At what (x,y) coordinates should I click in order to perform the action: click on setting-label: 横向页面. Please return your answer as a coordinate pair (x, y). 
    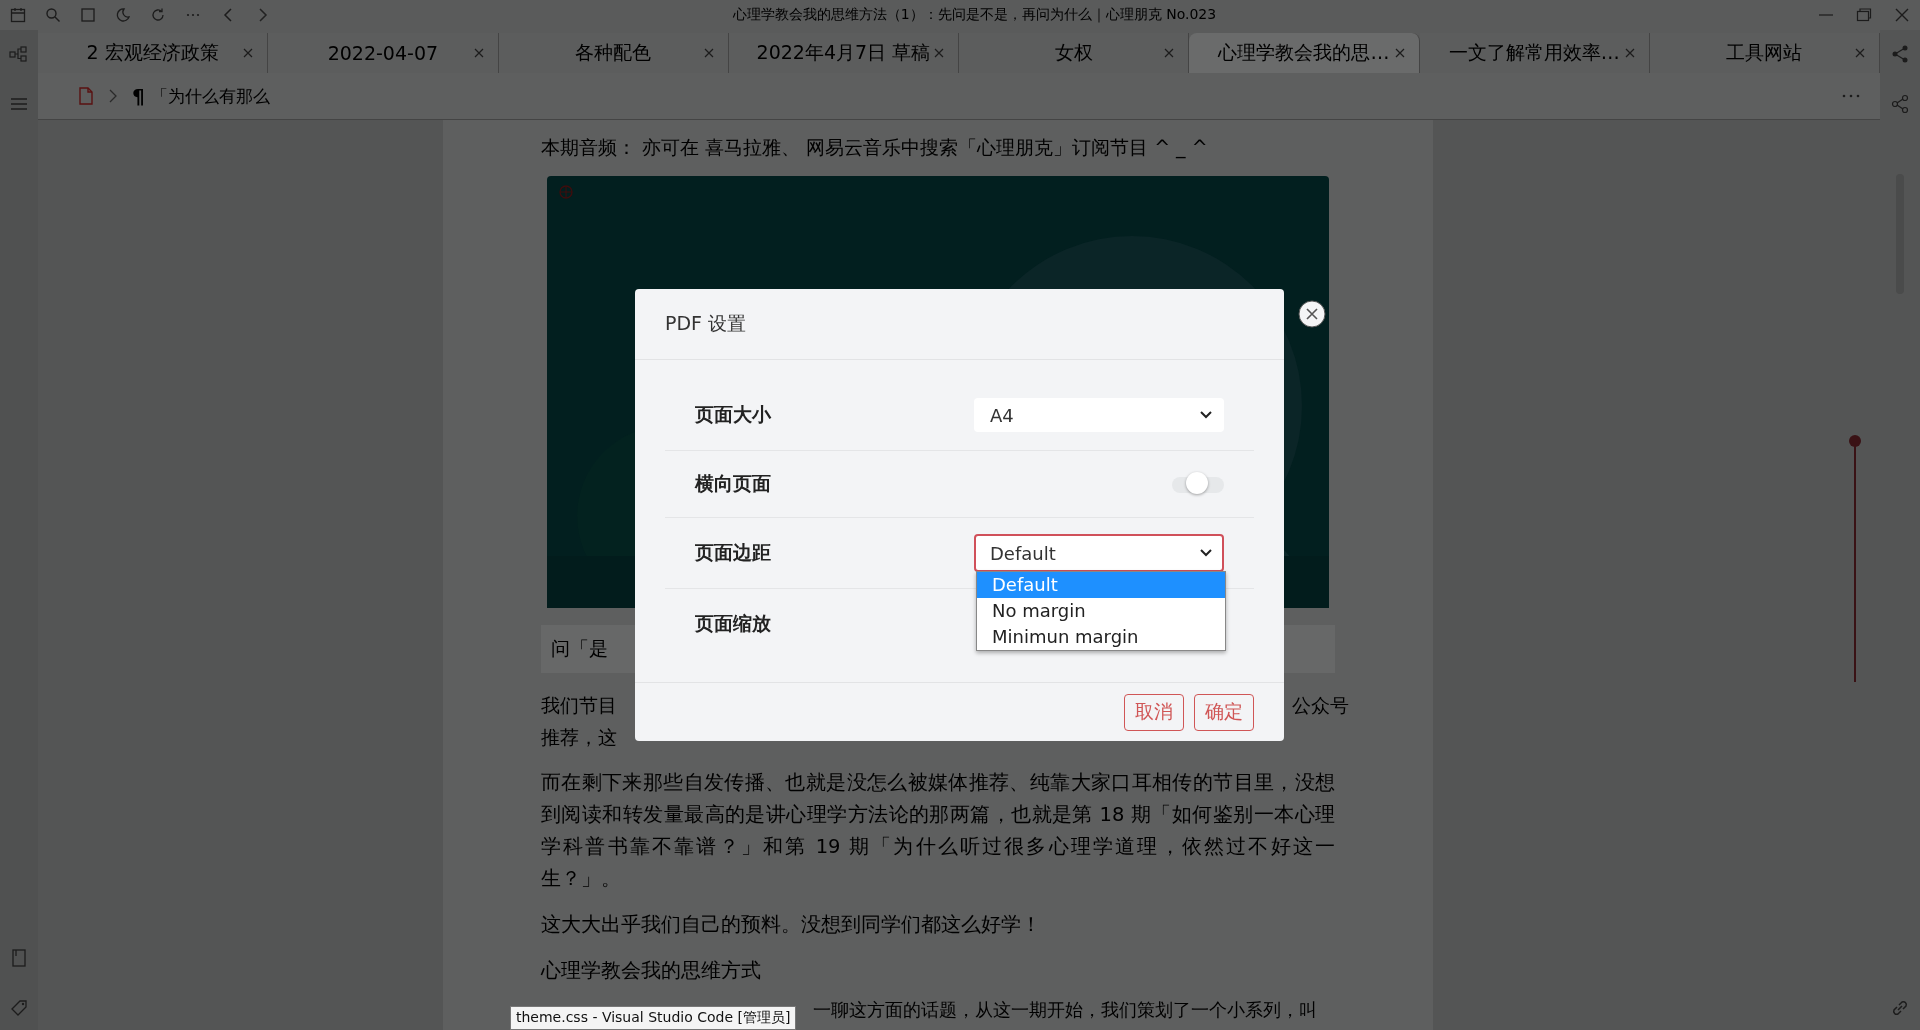
    Looking at the image, I should click on (733, 483).